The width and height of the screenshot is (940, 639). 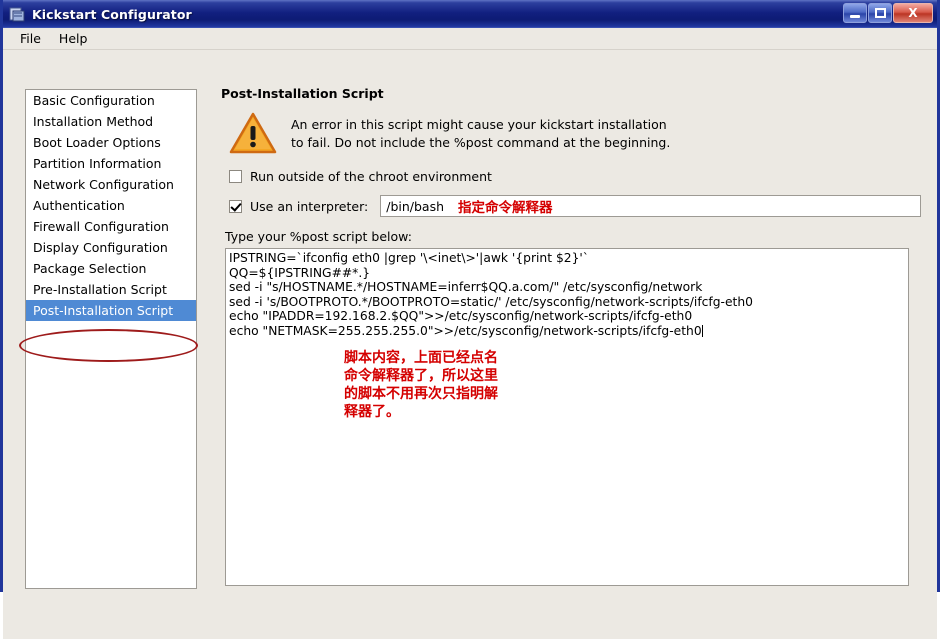 What do you see at coordinates (111, 184) in the screenshot?
I see `sidebar-item-network-configuration: Network Configuration` at bounding box center [111, 184].